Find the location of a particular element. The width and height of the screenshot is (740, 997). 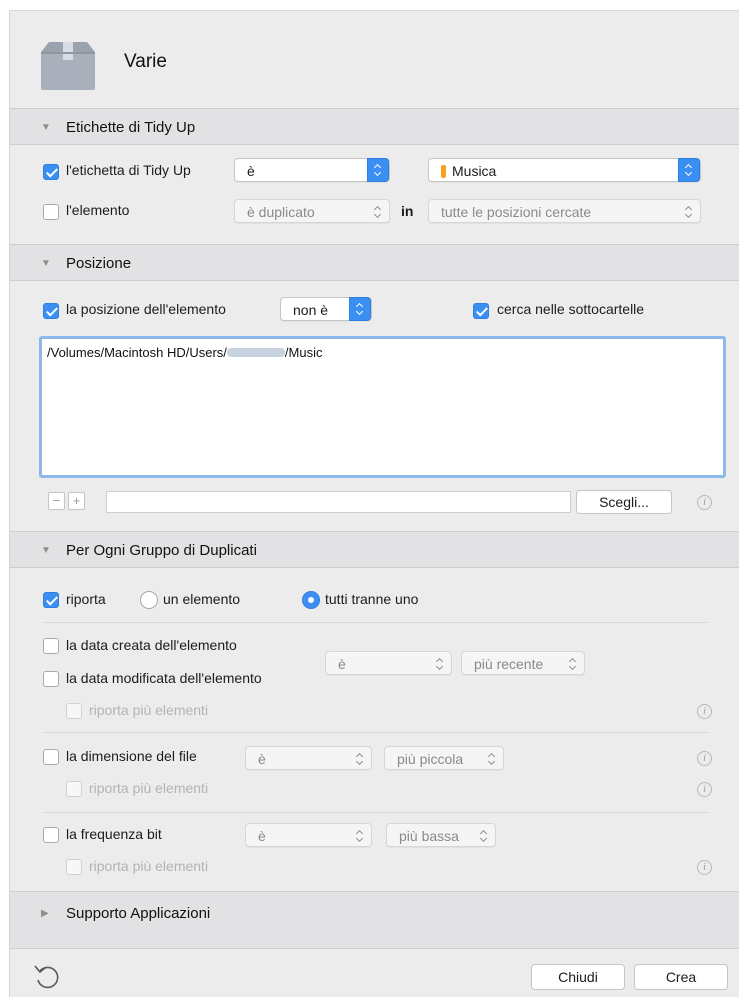

bitrate-label: la frequenza bit is located at coordinates (114, 834).